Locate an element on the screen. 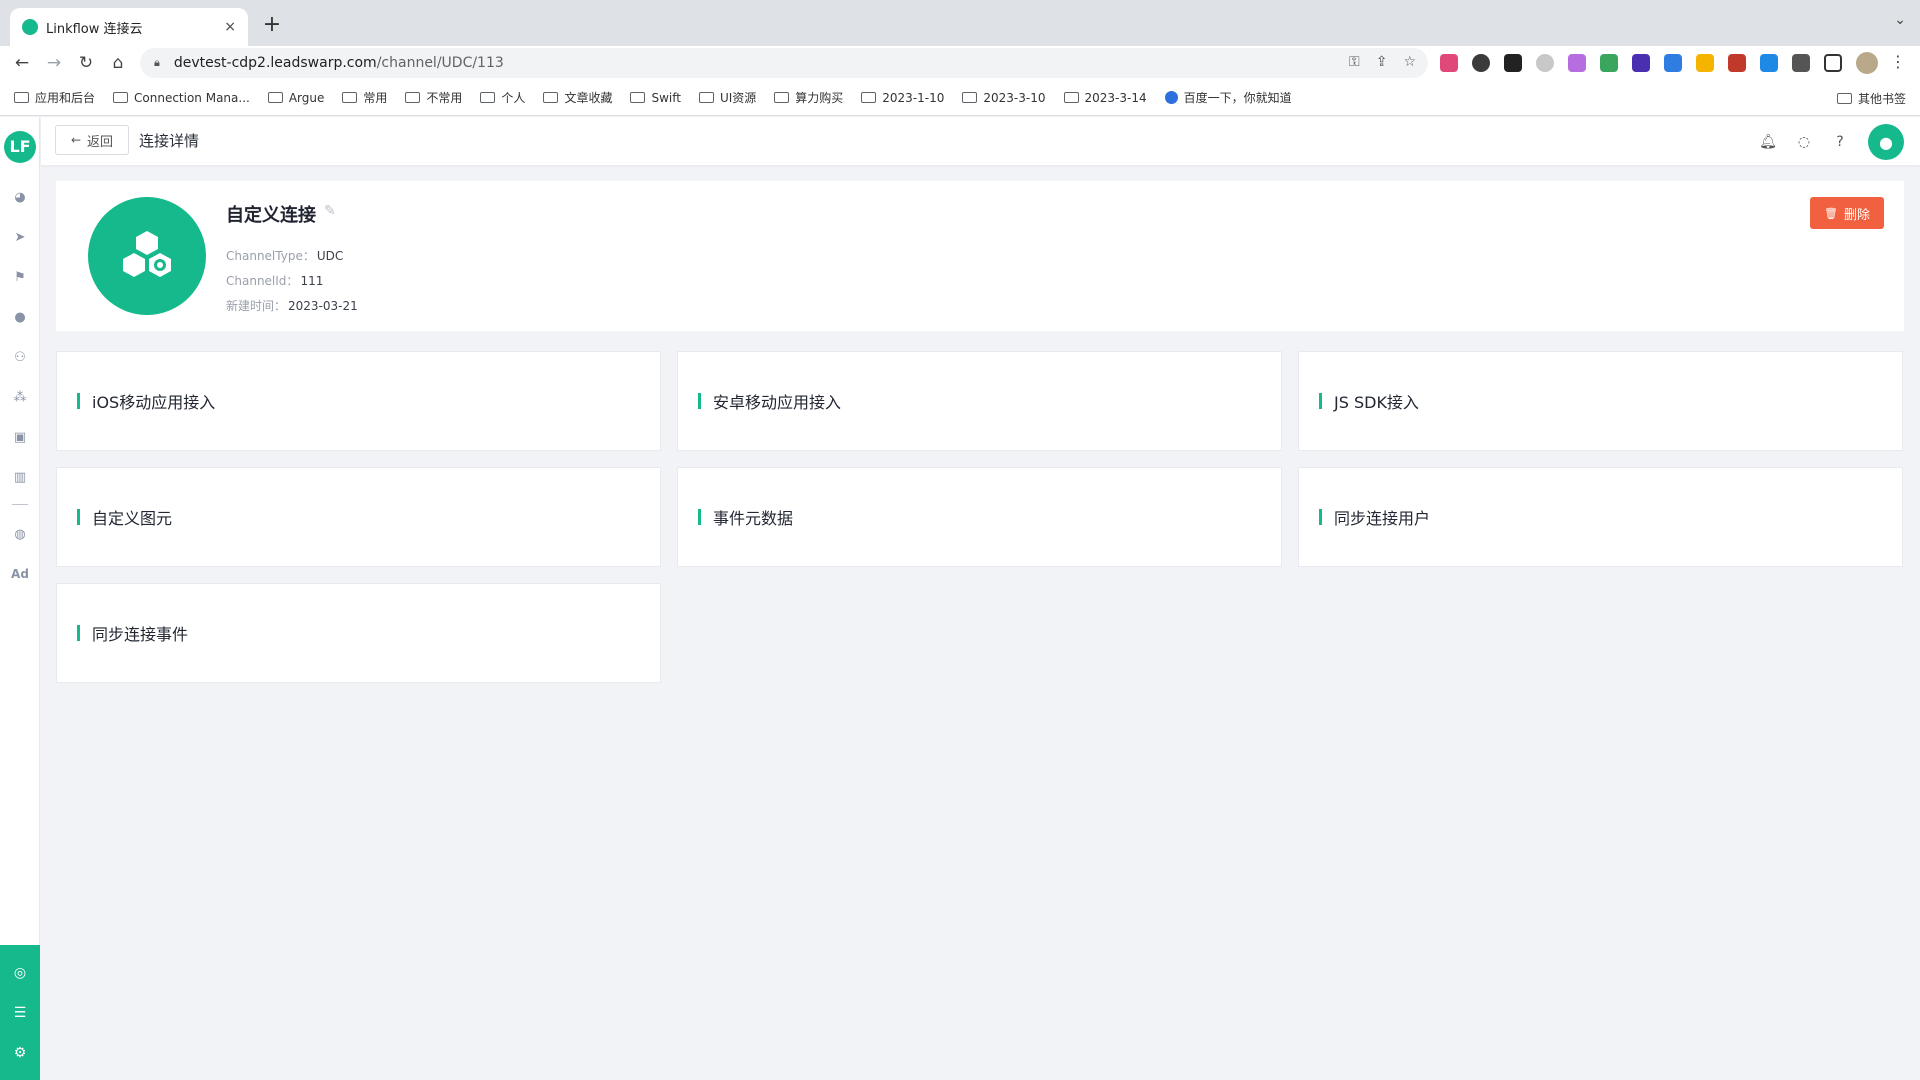 This screenshot has width=1920, height=1080. help-icon: ? is located at coordinates (1840, 142).